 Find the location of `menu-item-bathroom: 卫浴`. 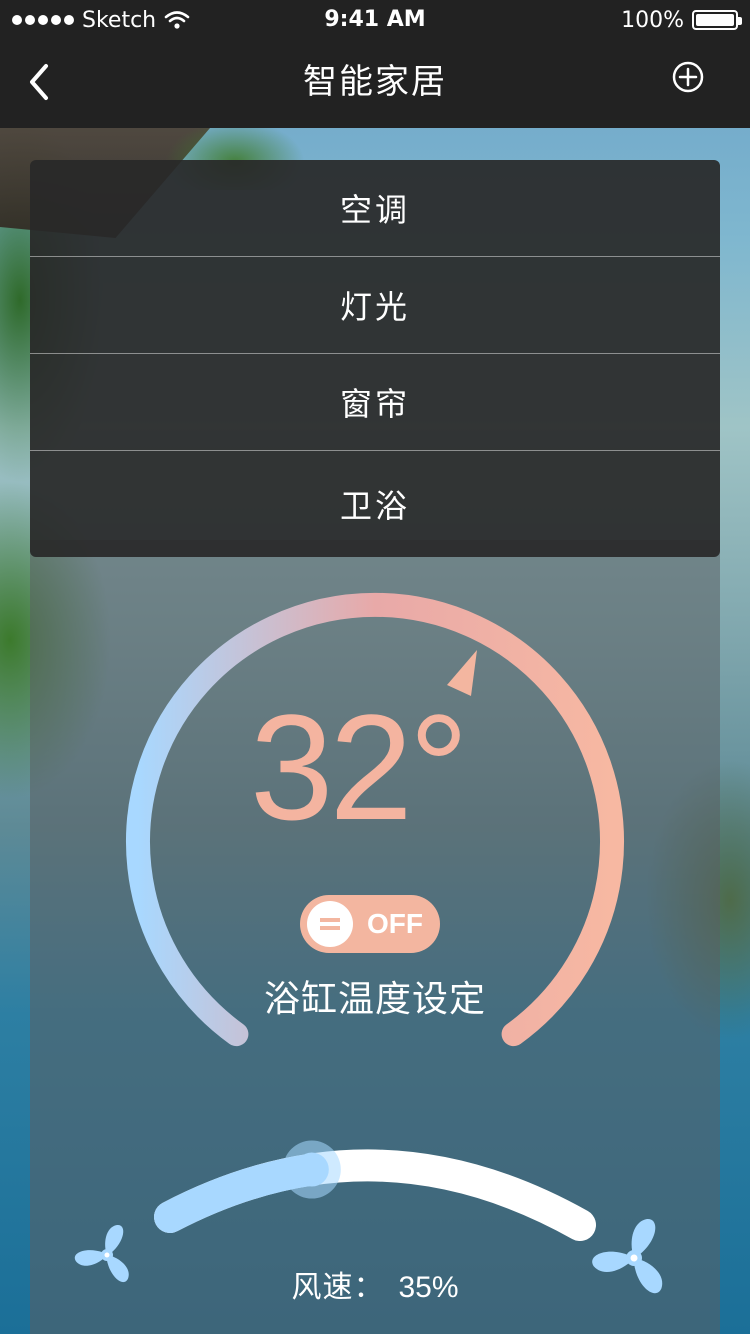

menu-item-bathroom: 卫浴 is located at coordinates (375, 504).